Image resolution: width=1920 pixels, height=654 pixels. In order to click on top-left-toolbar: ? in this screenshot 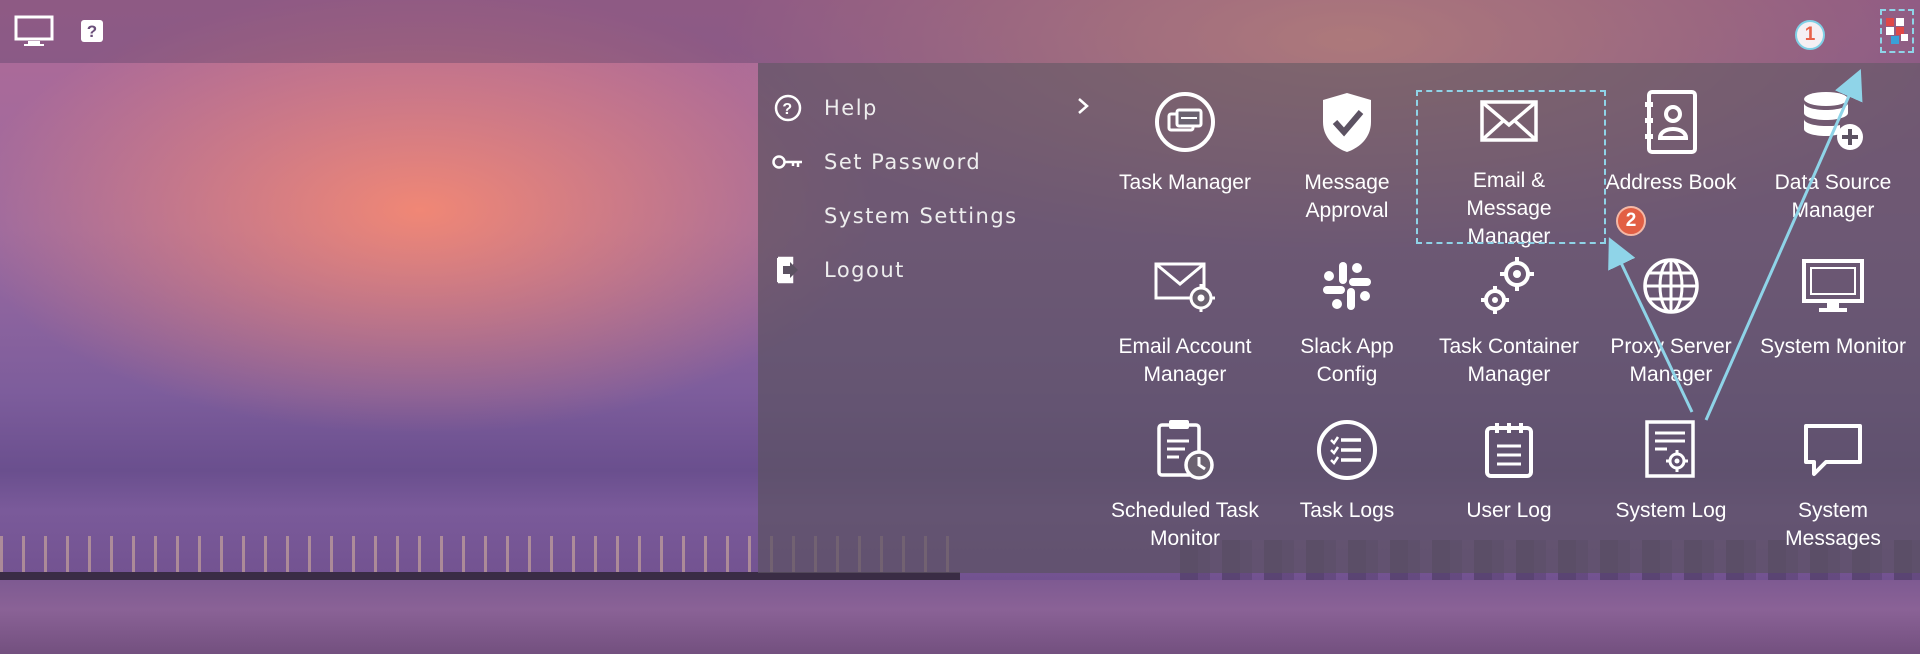, I will do `click(59, 31)`.